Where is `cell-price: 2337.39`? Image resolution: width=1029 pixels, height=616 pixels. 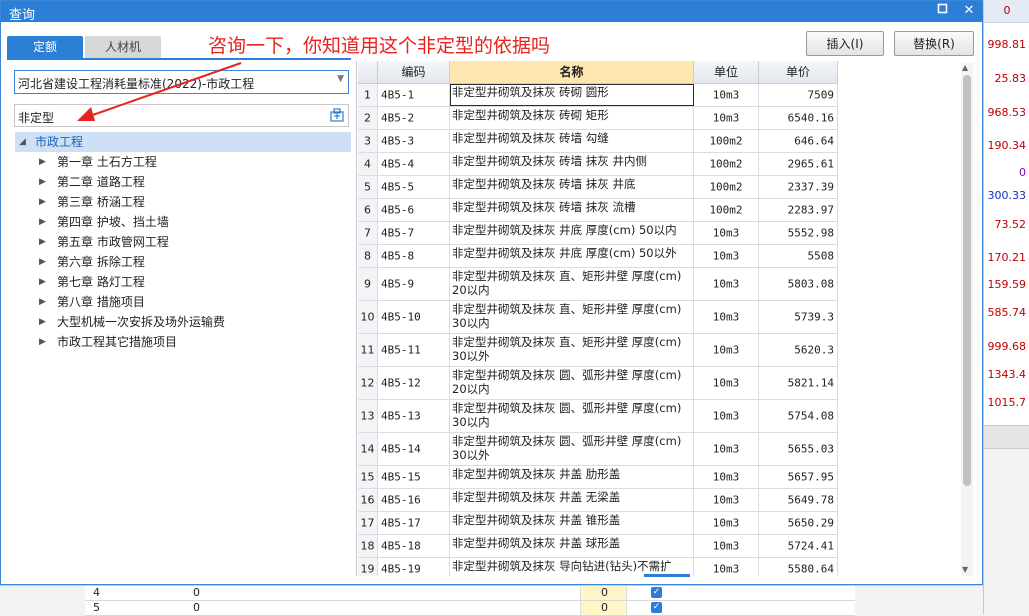 cell-price: 2337.39 is located at coordinates (798, 187).